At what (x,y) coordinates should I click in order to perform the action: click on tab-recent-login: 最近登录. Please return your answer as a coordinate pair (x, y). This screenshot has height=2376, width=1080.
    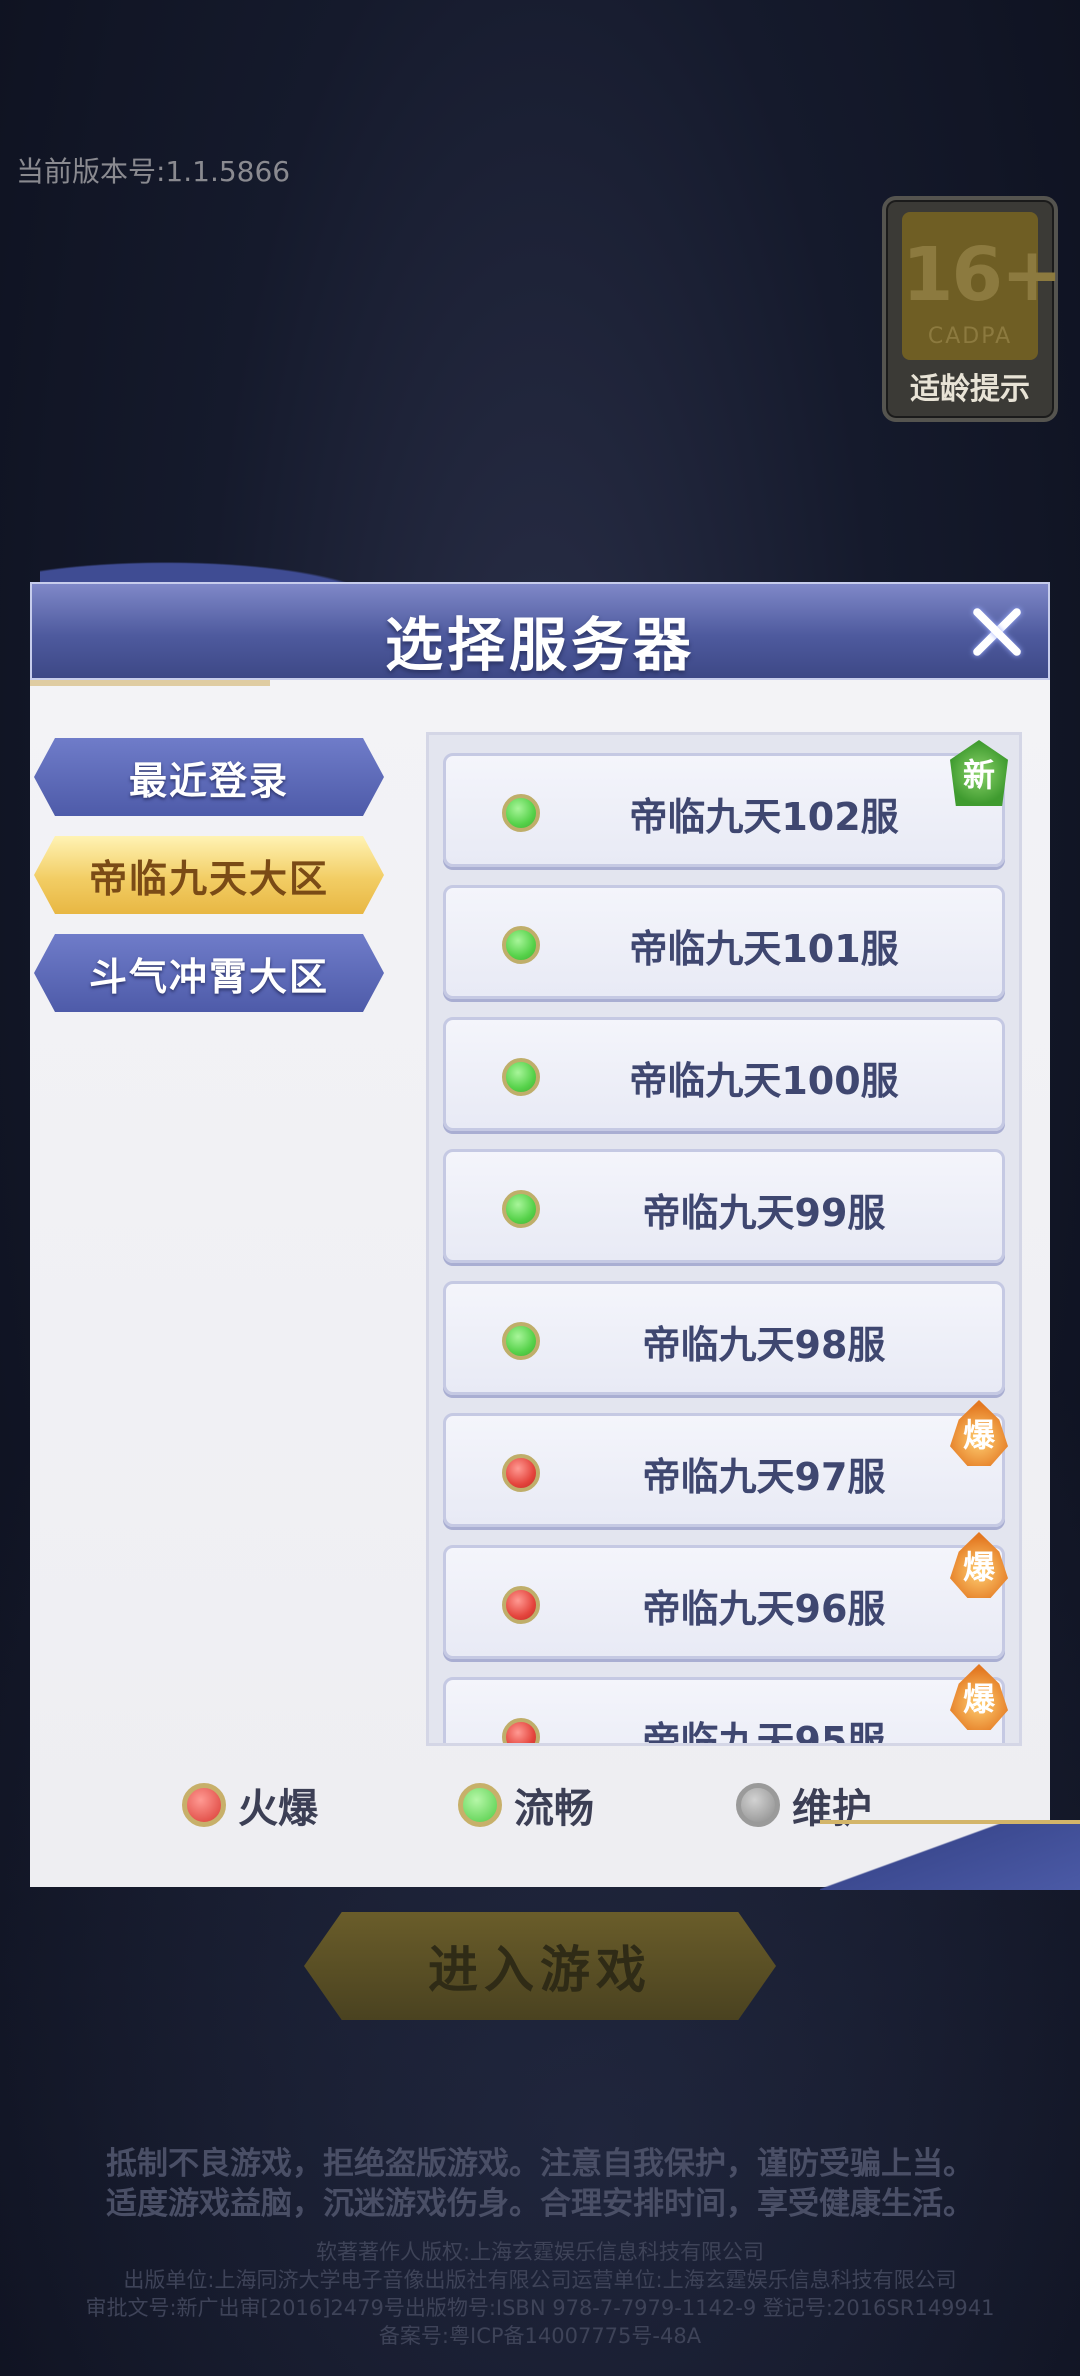
    Looking at the image, I should click on (209, 777).